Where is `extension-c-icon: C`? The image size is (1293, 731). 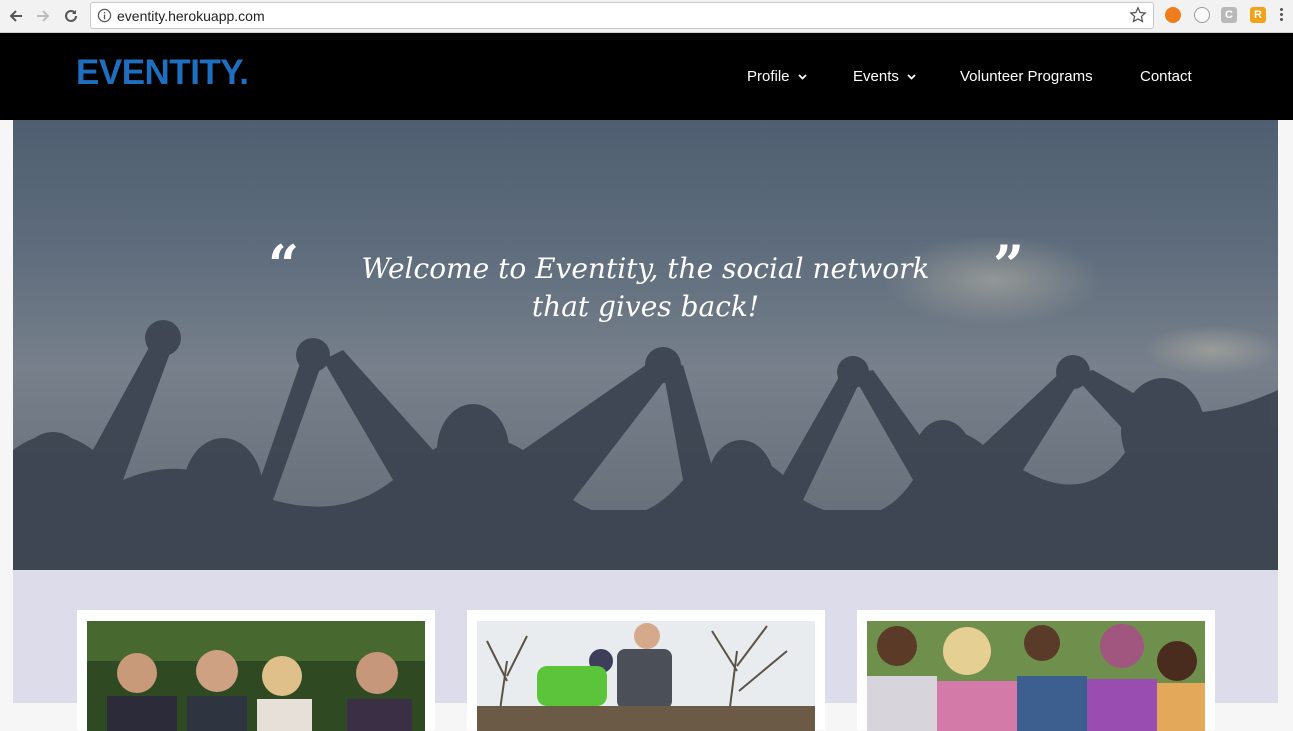
extension-c-icon: C is located at coordinates (1229, 15).